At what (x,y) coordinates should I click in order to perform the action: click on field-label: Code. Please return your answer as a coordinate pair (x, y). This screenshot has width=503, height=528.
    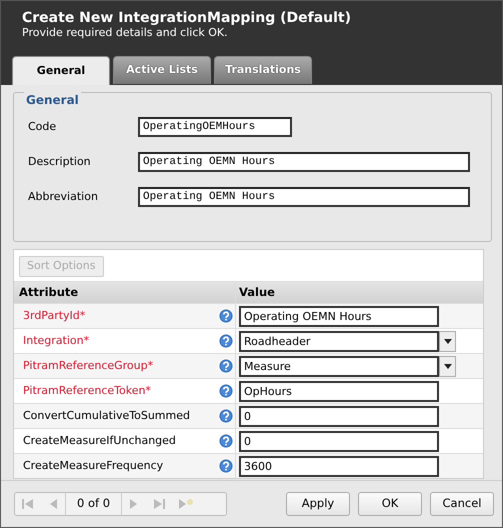
    Looking at the image, I should click on (43, 126).